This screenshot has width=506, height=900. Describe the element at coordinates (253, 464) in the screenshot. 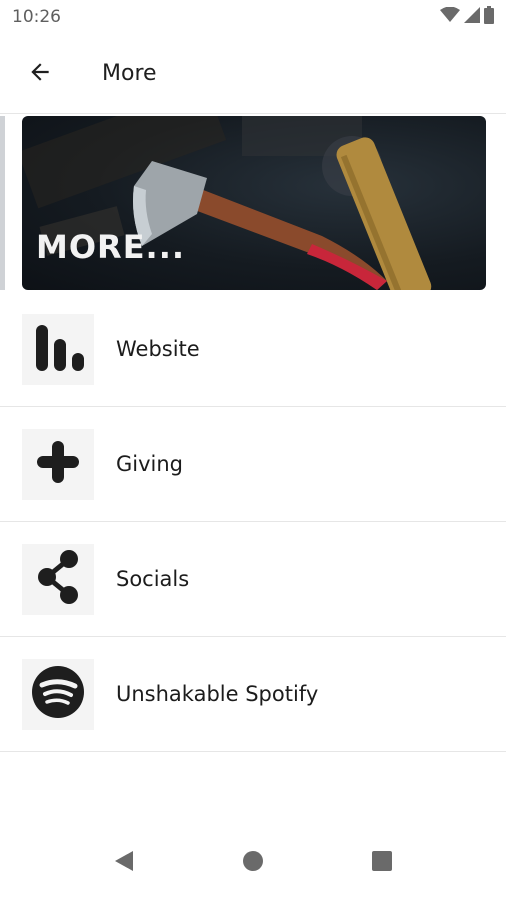

I see `menu-item-giving: Giving` at that location.